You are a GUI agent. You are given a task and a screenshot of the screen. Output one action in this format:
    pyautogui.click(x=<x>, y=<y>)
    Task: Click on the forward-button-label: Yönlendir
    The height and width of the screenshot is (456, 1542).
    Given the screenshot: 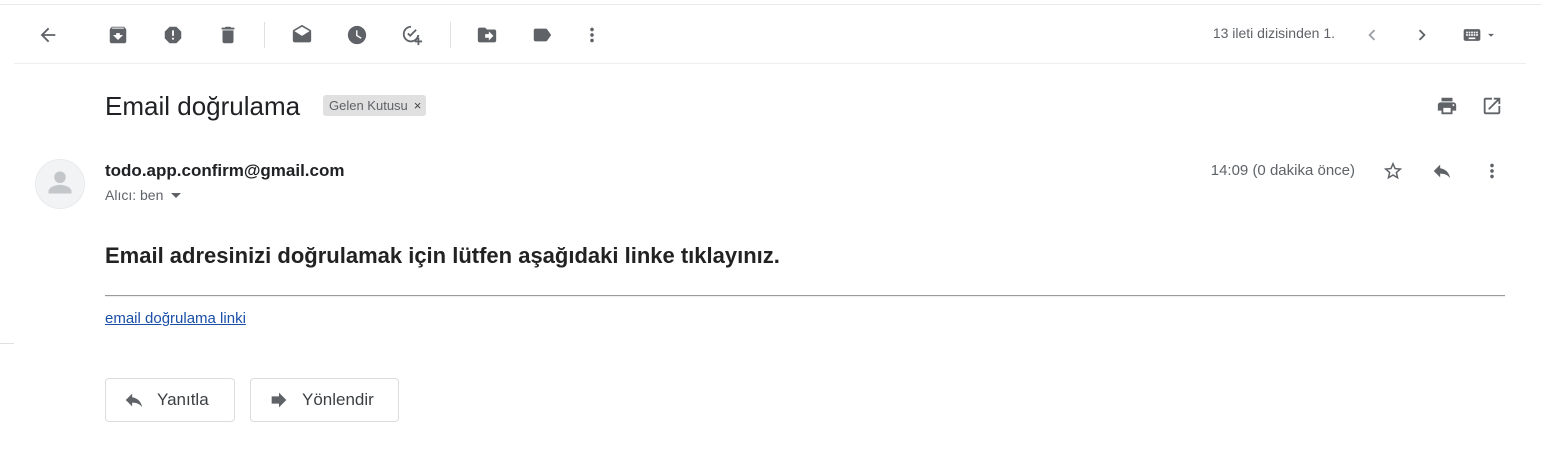 What is the action you would take?
    pyautogui.click(x=338, y=399)
    